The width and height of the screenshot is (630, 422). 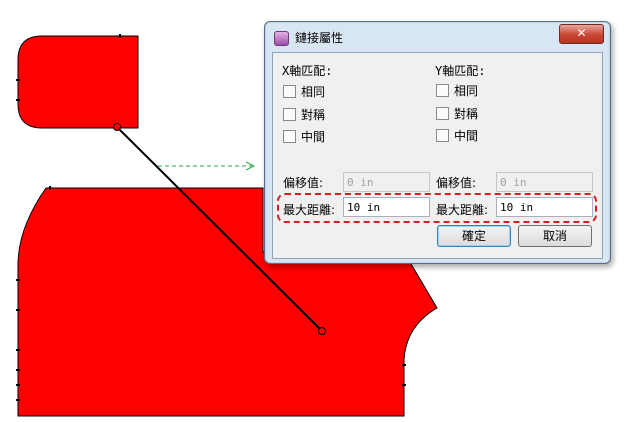 What do you see at coordinates (466, 91) in the screenshot?
I see `y-same-label: 相同` at bounding box center [466, 91].